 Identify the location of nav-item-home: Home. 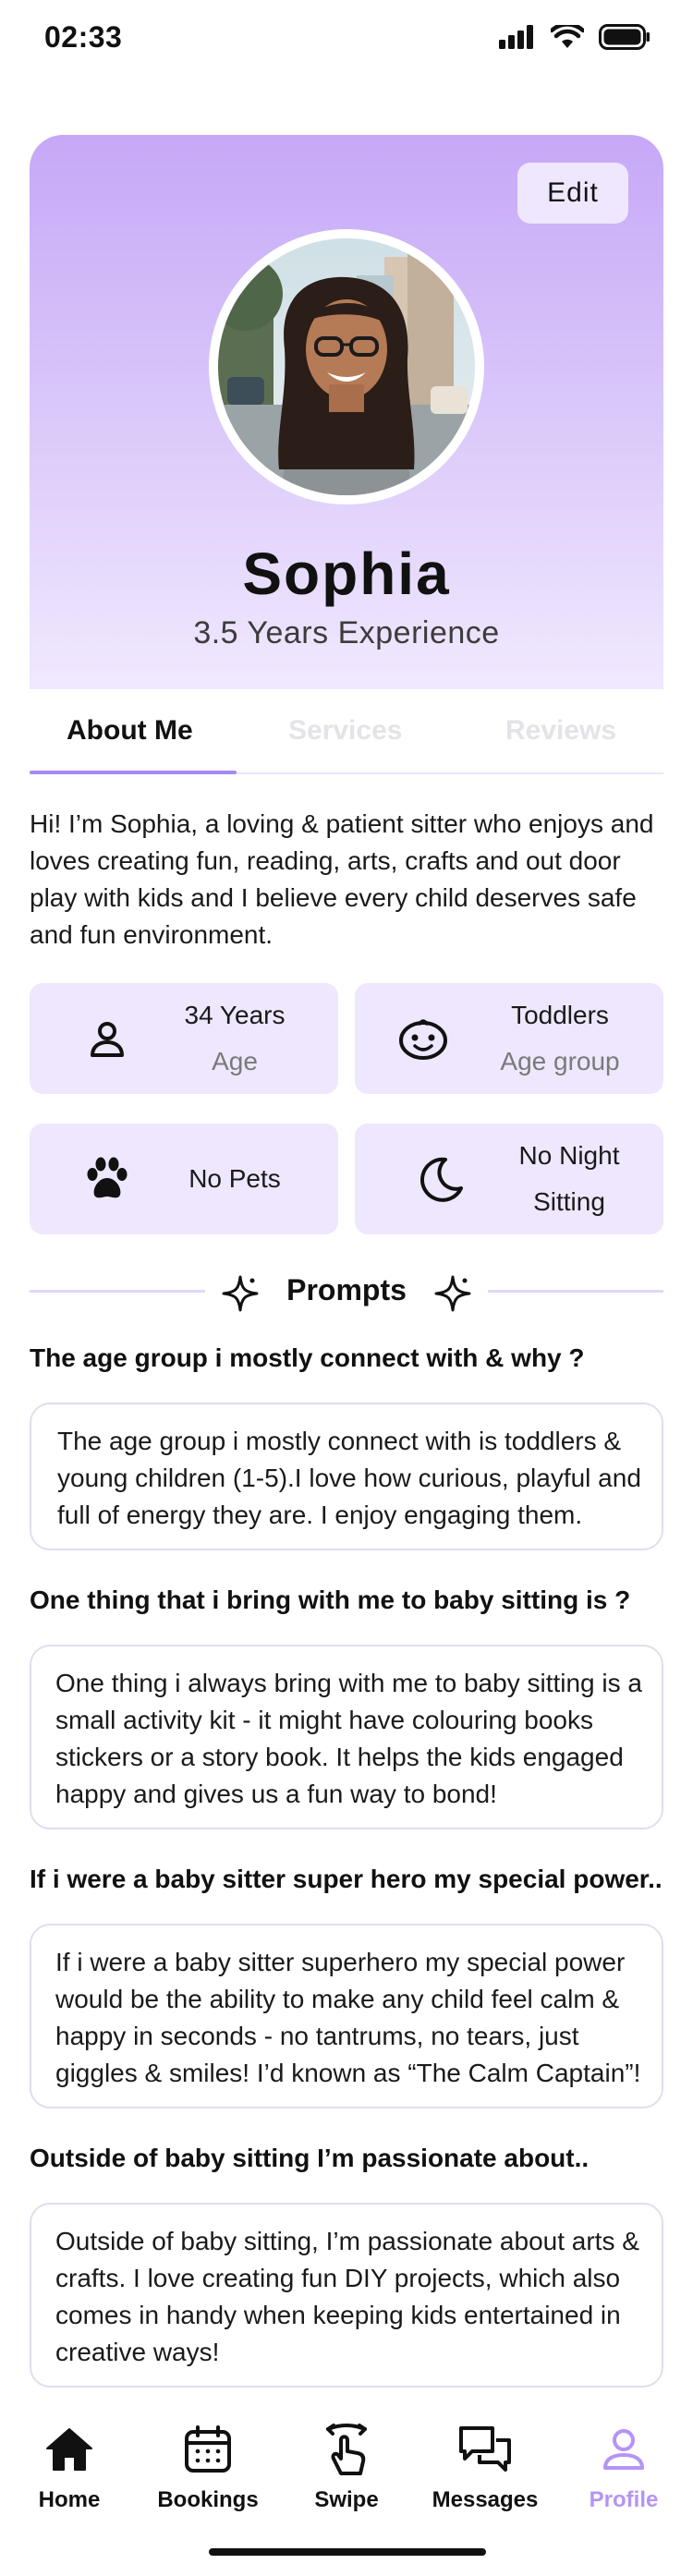
(69, 2466).